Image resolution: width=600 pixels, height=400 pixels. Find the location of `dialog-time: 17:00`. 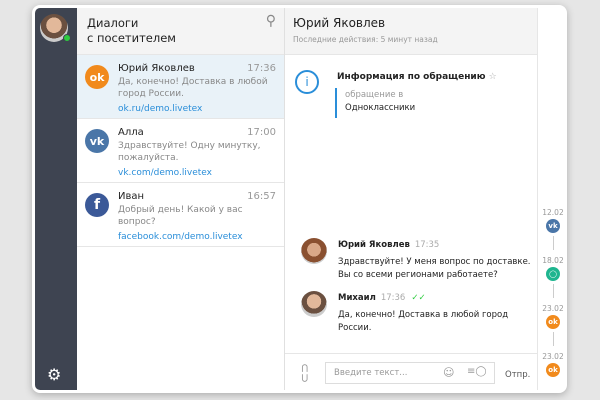

dialog-time: 17:00 is located at coordinates (261, 132).